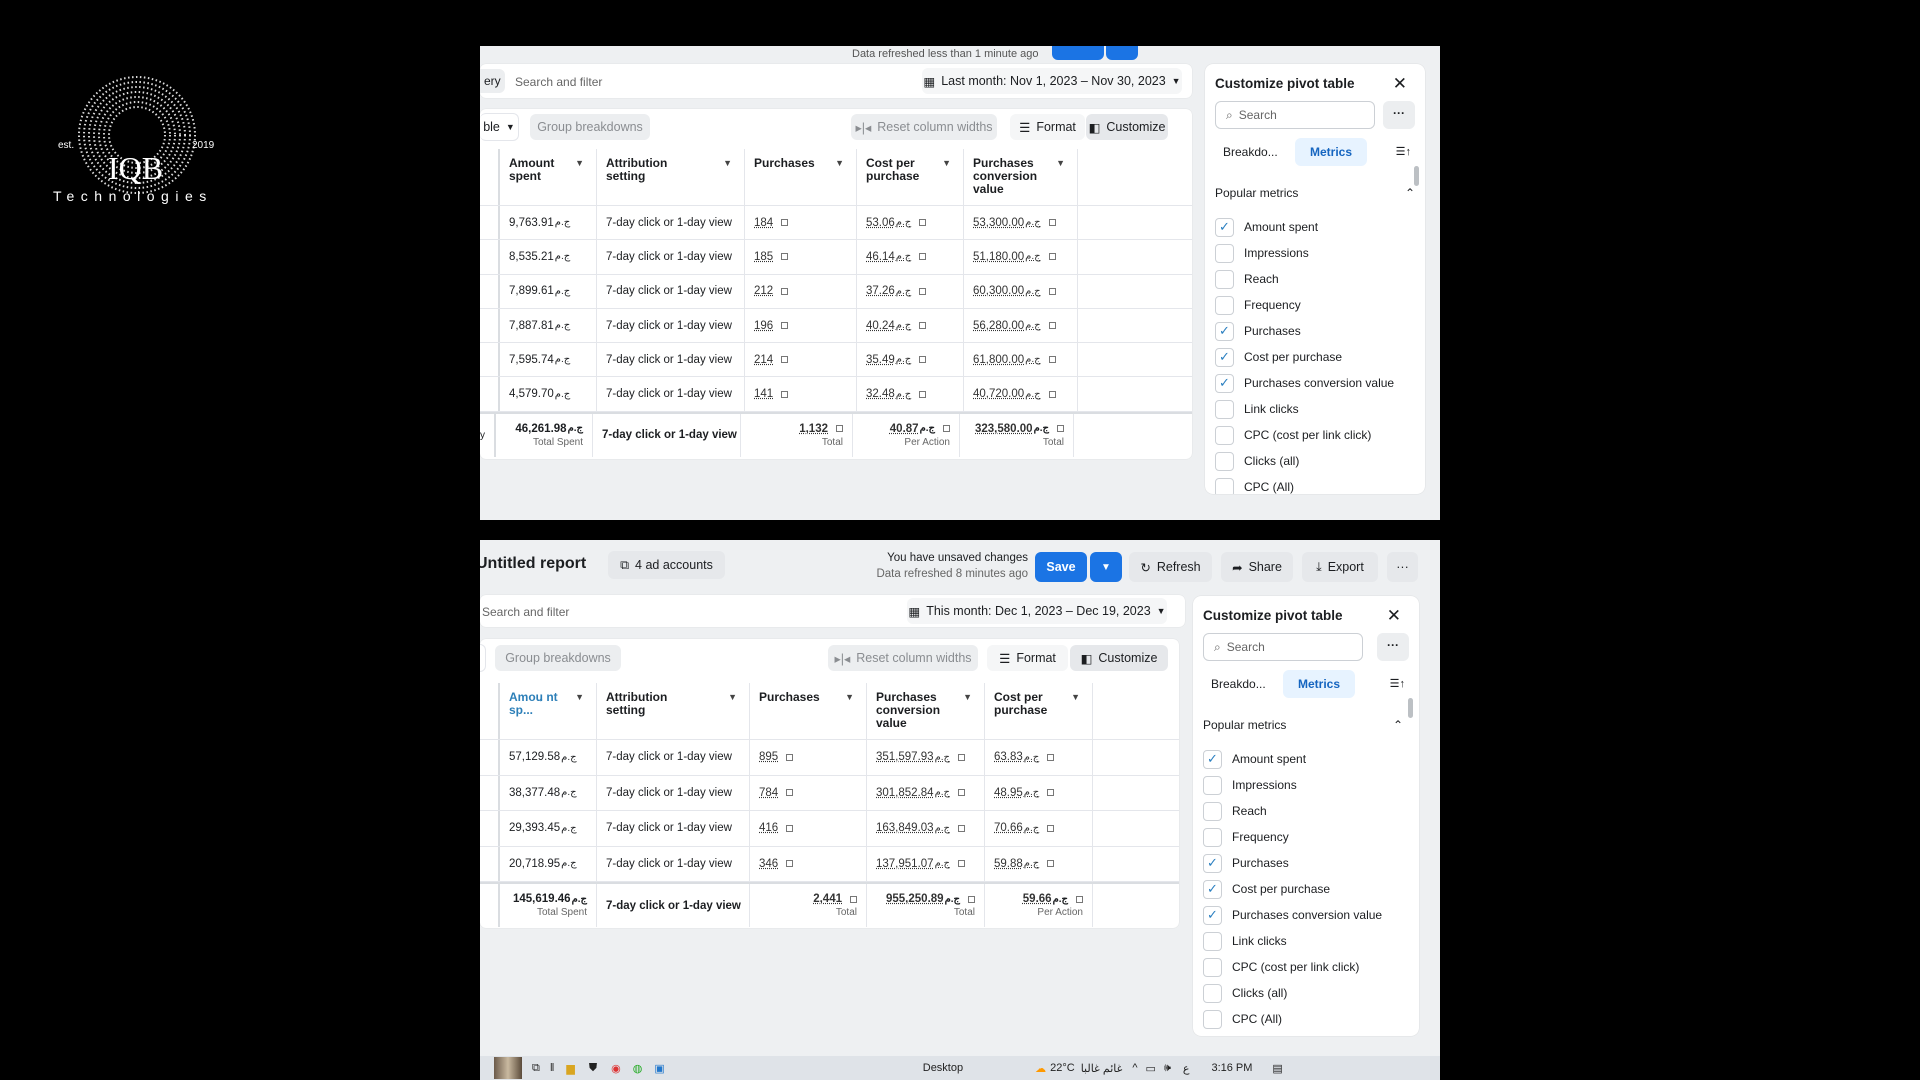 This screenshot has width=1920, height=1080. Describe the element at coordinates (763, 360) in the screenshot. I see `cell-value: 214` at that location.